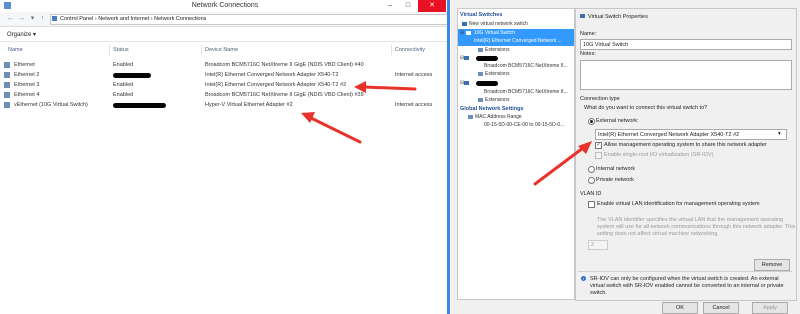 The width and height of the screenshot is (800, 314). Describe the element at coordinates (249, 105) in the screenshot. I see `device-name: Hyper-V Virtual Ethernet Adapter #2` at that location.